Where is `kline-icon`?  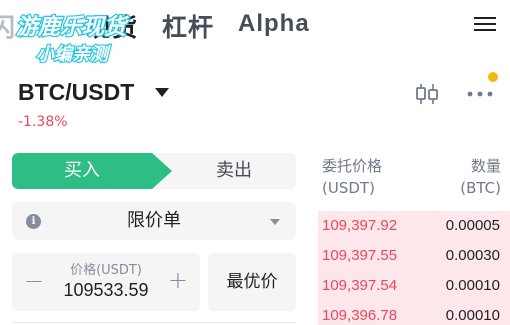 kline-icon is located at coordinates (427, 94).